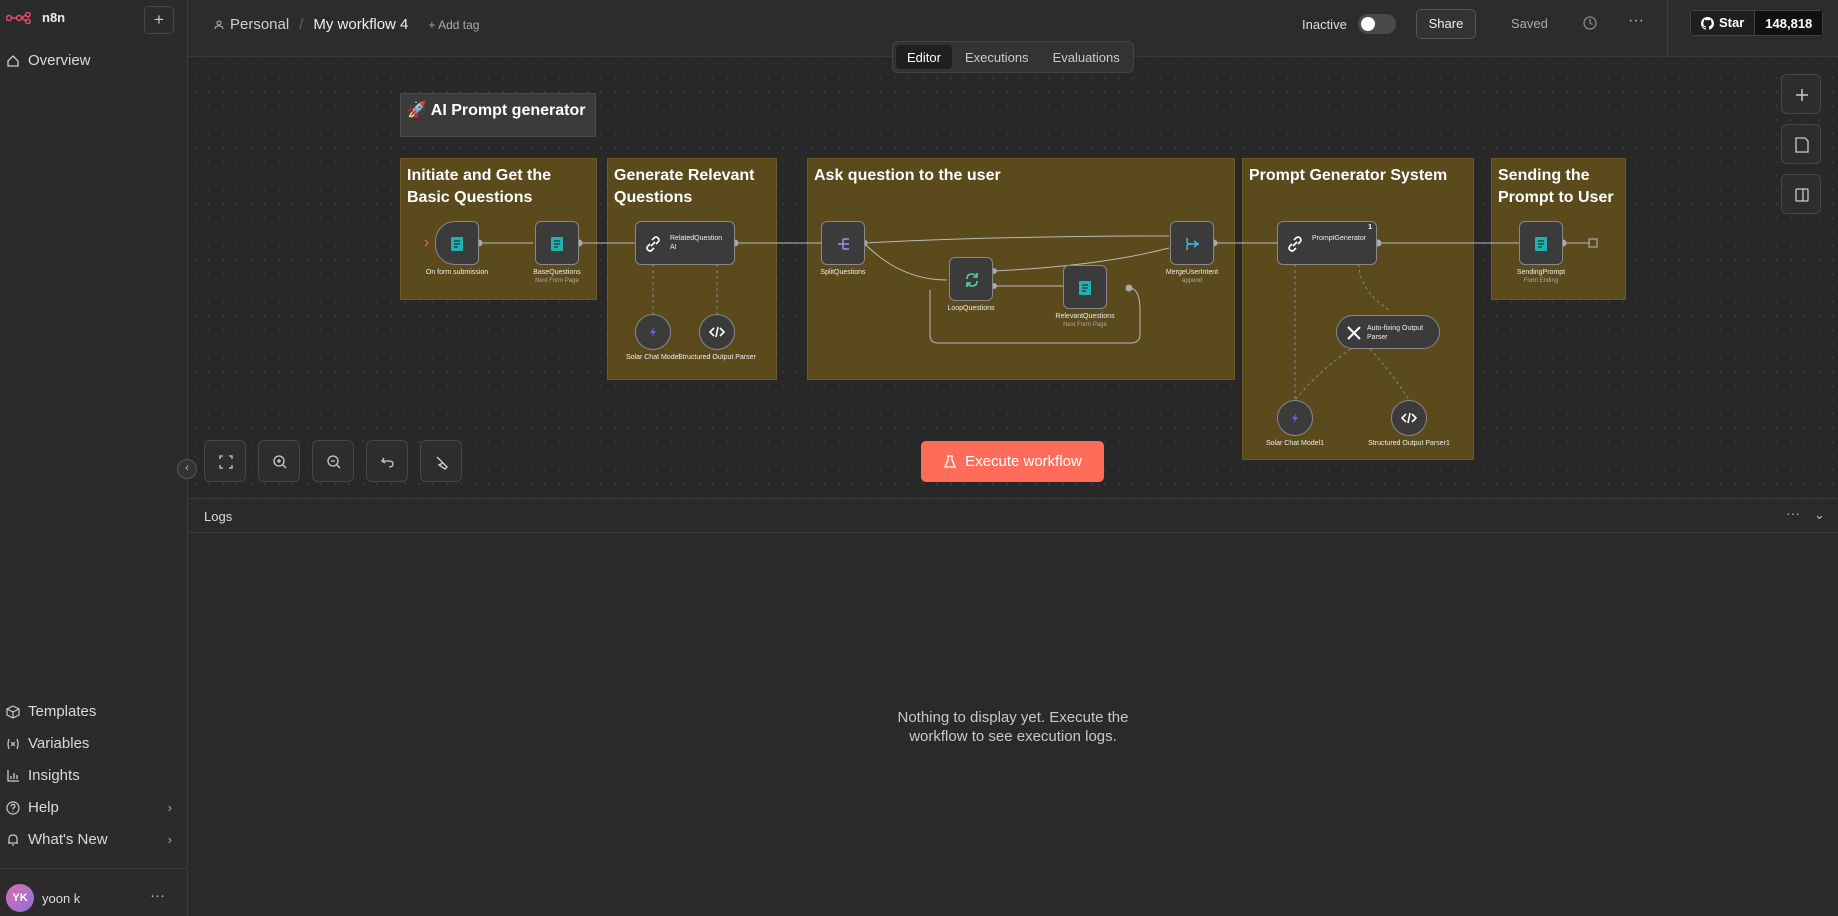 The height and width of the screenshot is (916, 1838). I want to click on undo-icon, so click(387, 462).